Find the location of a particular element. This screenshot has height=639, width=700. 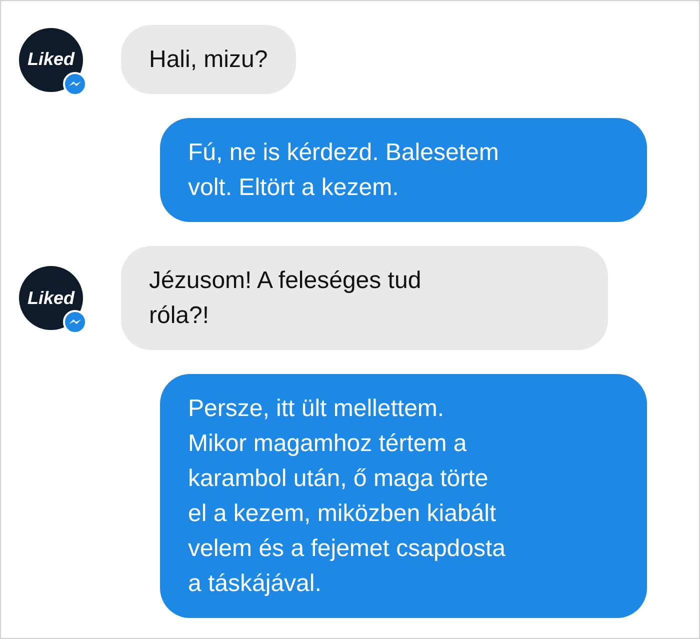

message-bubble: Jézusom! A feleséges tud róla?! is located at coordinates (364, 298).